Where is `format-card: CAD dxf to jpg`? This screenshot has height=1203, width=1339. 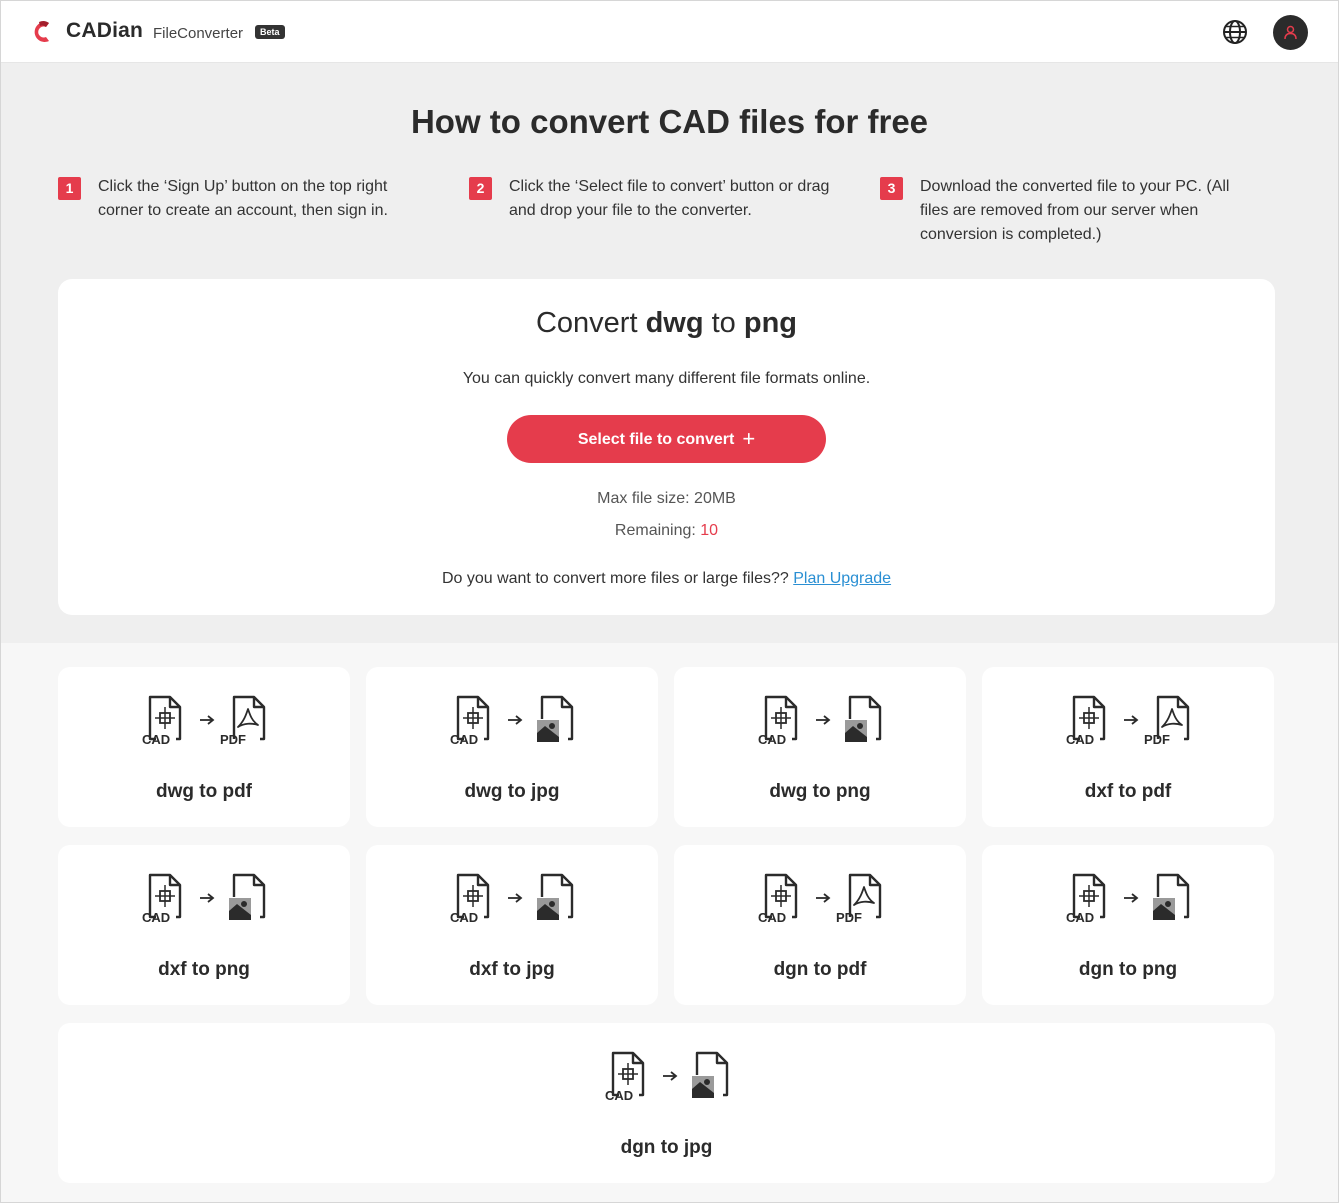 format-card: CAD dxf to jpg is located at coordinates (512, 925).